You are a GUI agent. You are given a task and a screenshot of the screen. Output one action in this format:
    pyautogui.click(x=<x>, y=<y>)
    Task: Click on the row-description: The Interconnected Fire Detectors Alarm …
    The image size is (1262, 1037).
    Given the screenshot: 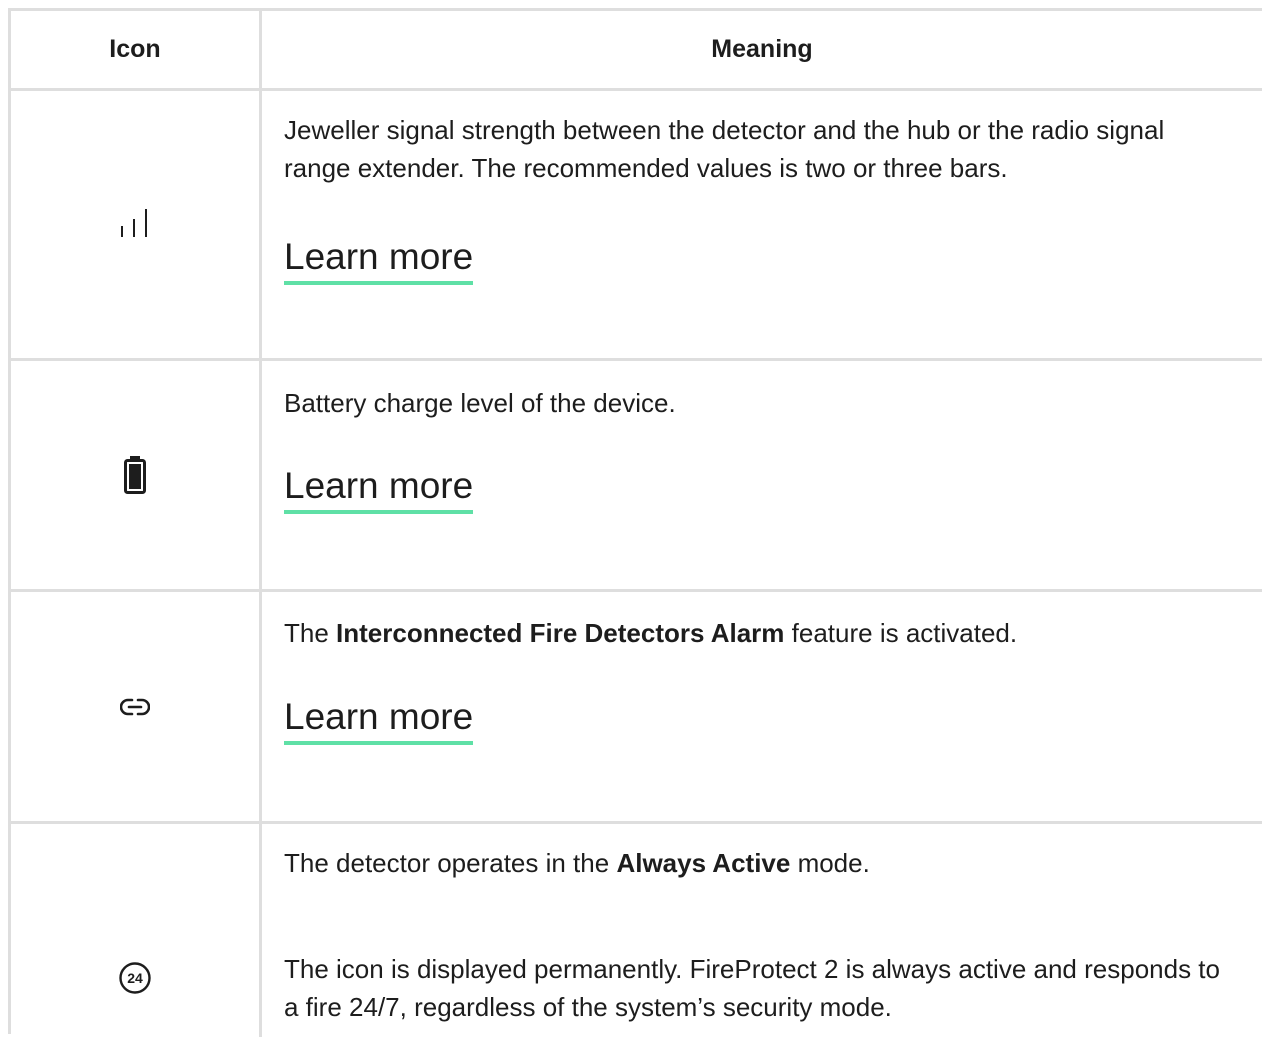 What is the action you would take?
    pyautogui.click(x=754, y=633)
    